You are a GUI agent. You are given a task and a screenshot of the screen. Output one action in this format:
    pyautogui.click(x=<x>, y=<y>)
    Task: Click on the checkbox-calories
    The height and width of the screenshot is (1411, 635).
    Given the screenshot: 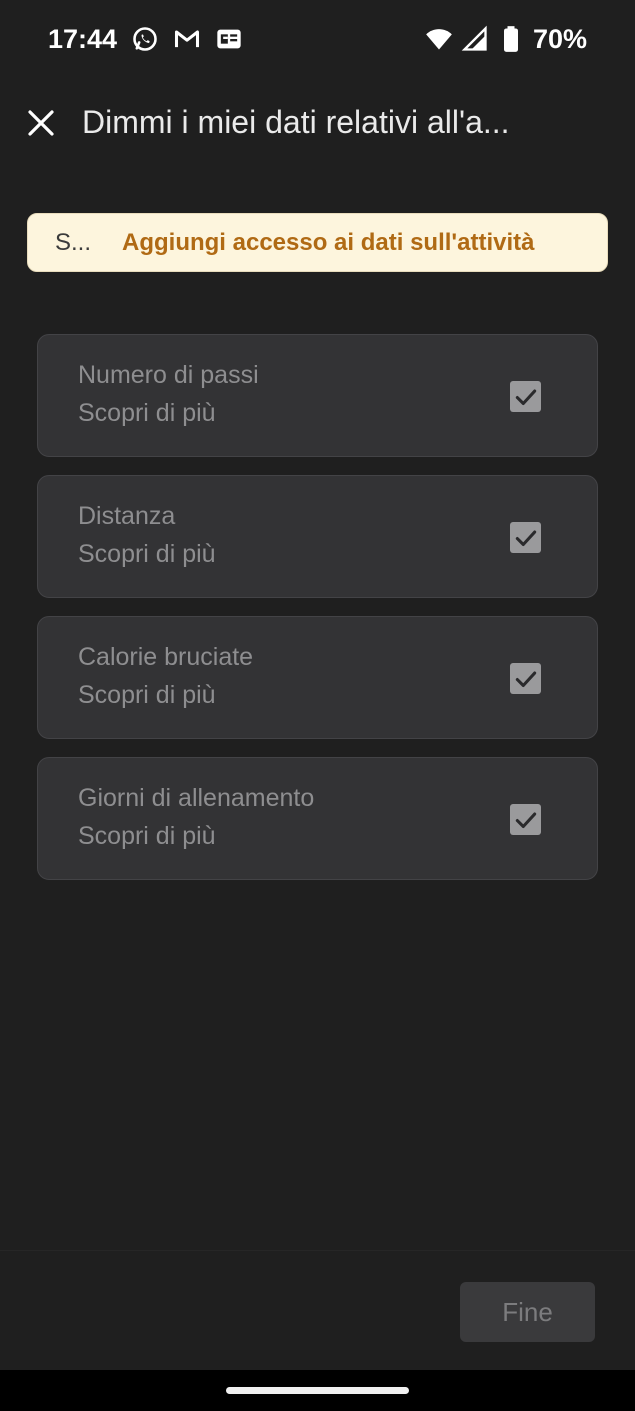 What is the action you would take?
    pyautogui.click(x=525, y=678)
    